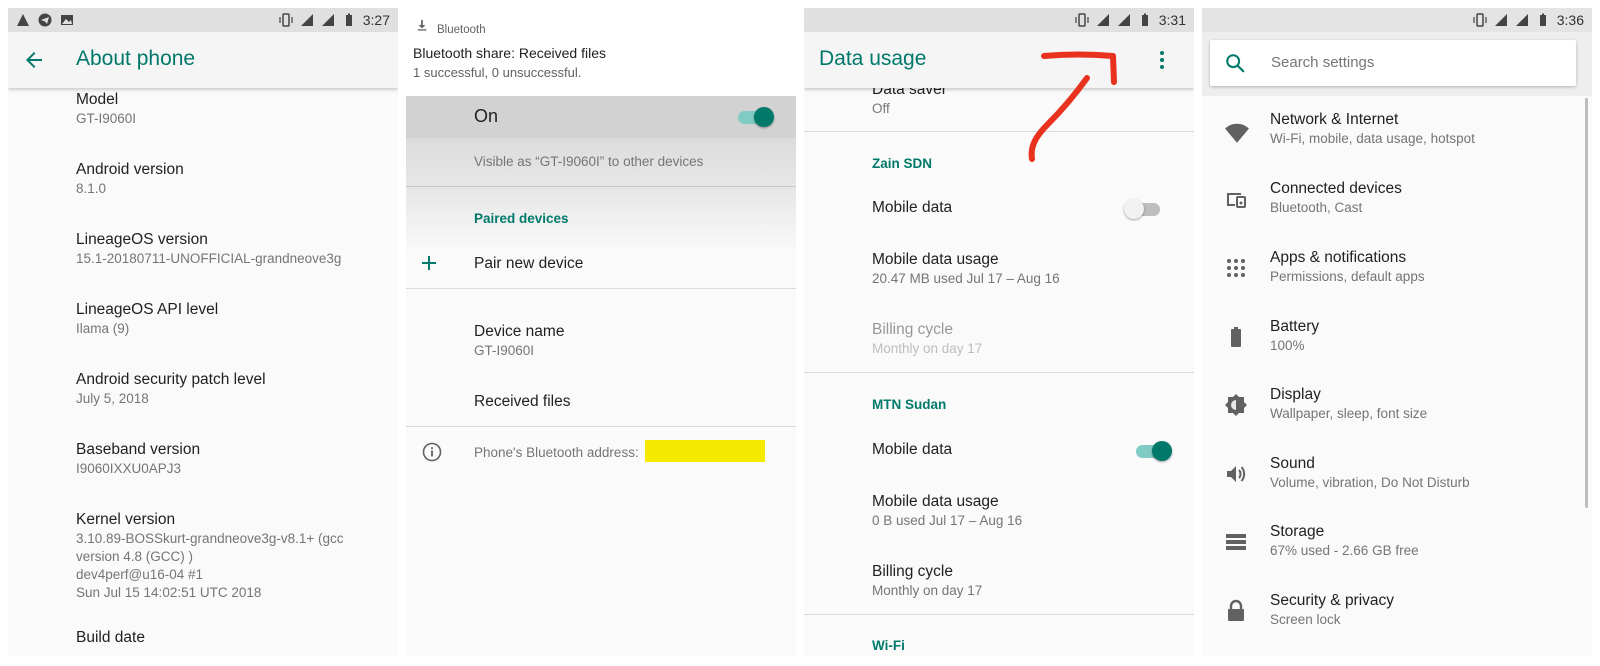 The height and width of the screenshot is (666, 1600). What do you see at coordinates (1480, 20) in the screenshot?
I see `vibrate-icon` at bounding box center [1480, 20].